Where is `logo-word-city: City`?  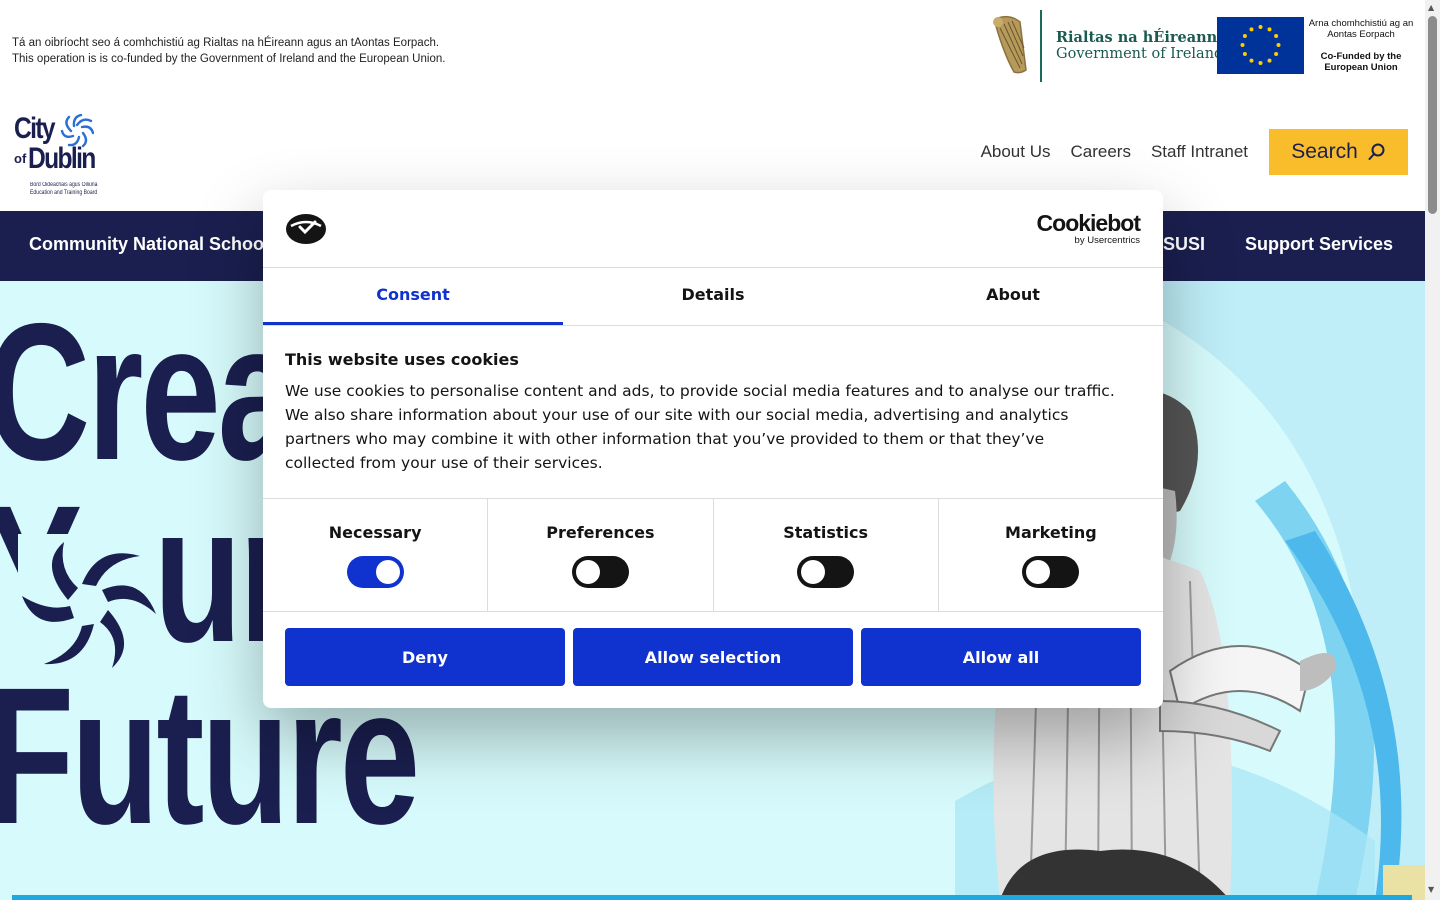 logo-word-city: City is located at coordinates (35, 128).